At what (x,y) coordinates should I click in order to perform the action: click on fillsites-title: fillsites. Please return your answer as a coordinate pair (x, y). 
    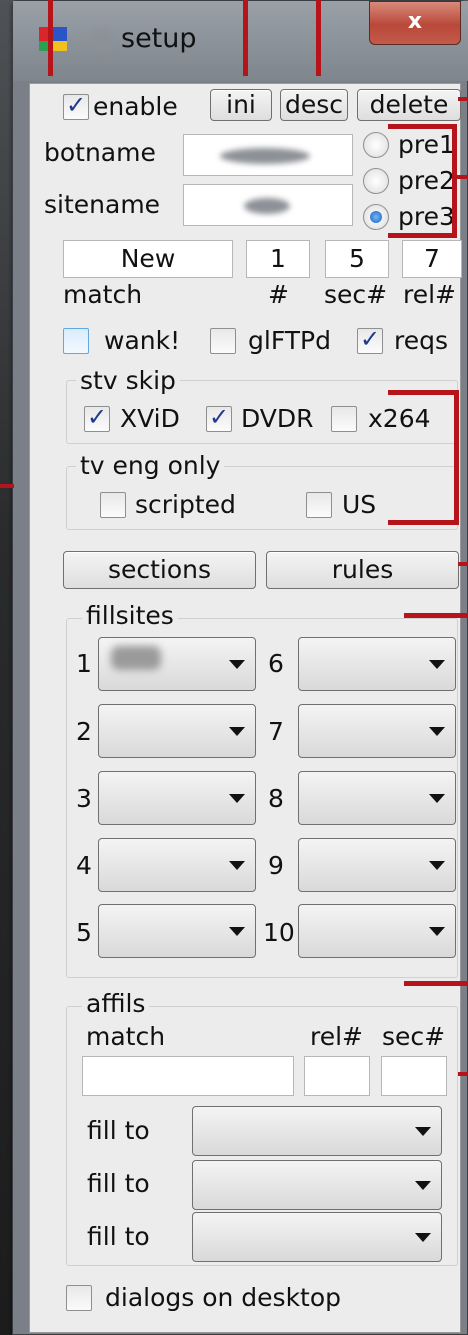
    Looking at the image, I should click on (130, 616).